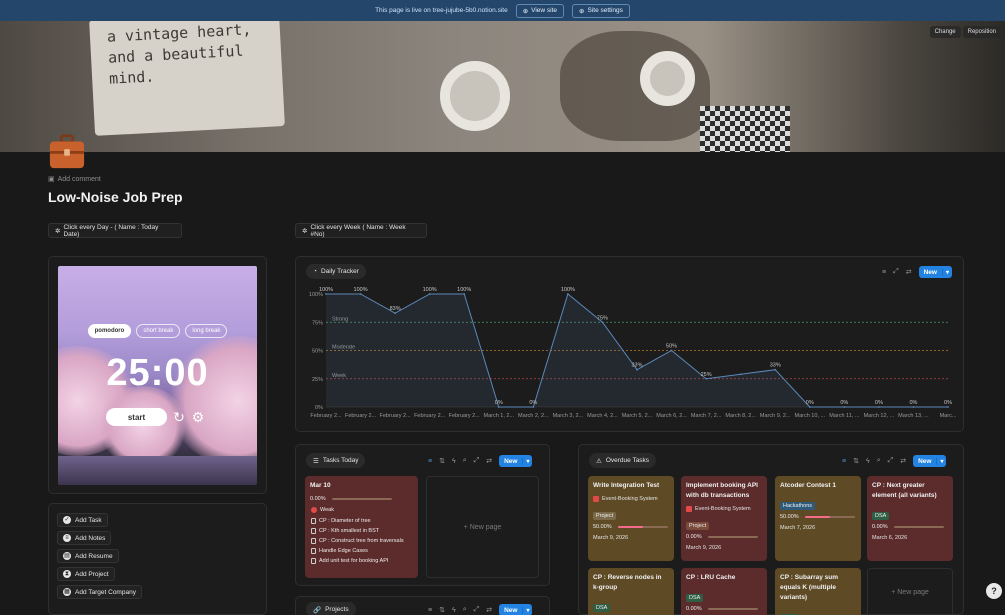 This screenshot has height=615, width=1005. Describe the element at coordinates (361, 561) in the screenshot. I see `subtask-item: Add unit test for booking API` at that location.